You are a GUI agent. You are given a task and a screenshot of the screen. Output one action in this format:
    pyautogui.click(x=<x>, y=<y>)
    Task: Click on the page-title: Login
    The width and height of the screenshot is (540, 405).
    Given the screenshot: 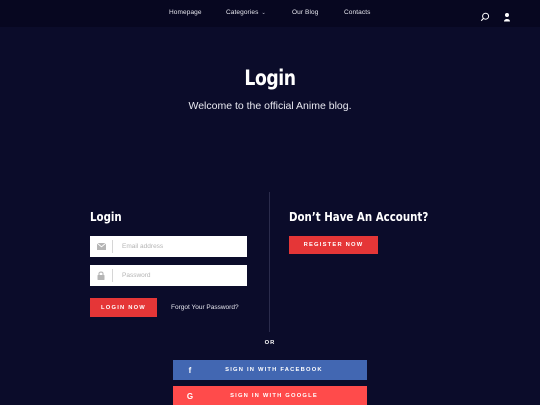 What is the action you would take?
    pyautogui.click(x=270, y=78)
    